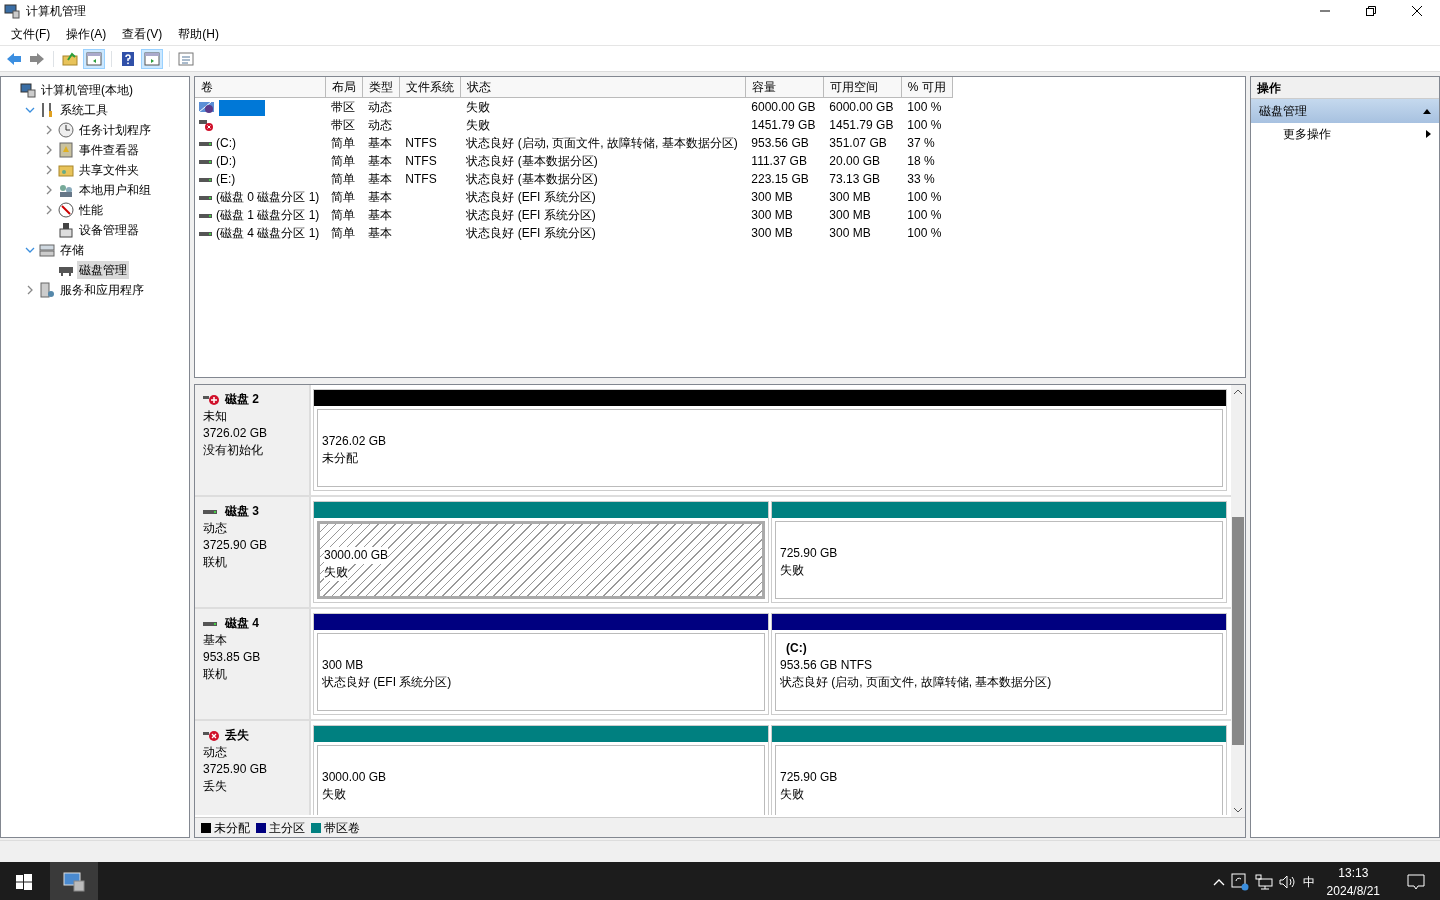 This screenshot has height=900, width=1440. Describe the element at coordinates (91, 210) in the screenshot. I see `tree-item: 性能` at that location.